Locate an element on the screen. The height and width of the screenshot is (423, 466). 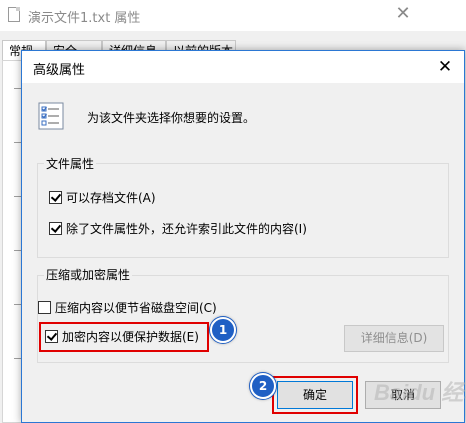
compress-option: 压缩内容以便节省磁盘空间(C) is located at coordinates (127, 307).